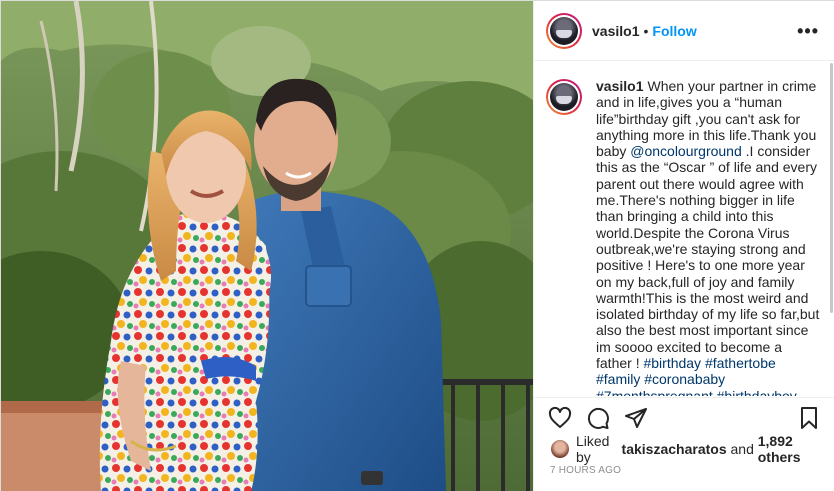 Image resolution: width=834 pixels, height=491 pixels. Describe the element at coordinates (585, 470) in the screenshot. I see `post-timestamp: 7 HOURS AGO` at that location.